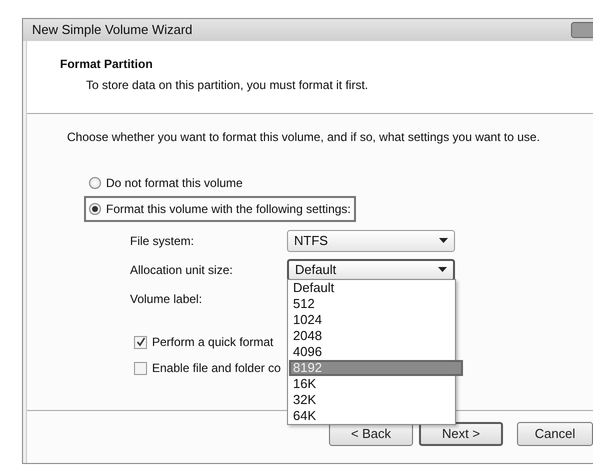  What do you see at coordinates (167, 299) in the screenshot?
I see `field-label: Volume label:` at bounding box center [167, 299].